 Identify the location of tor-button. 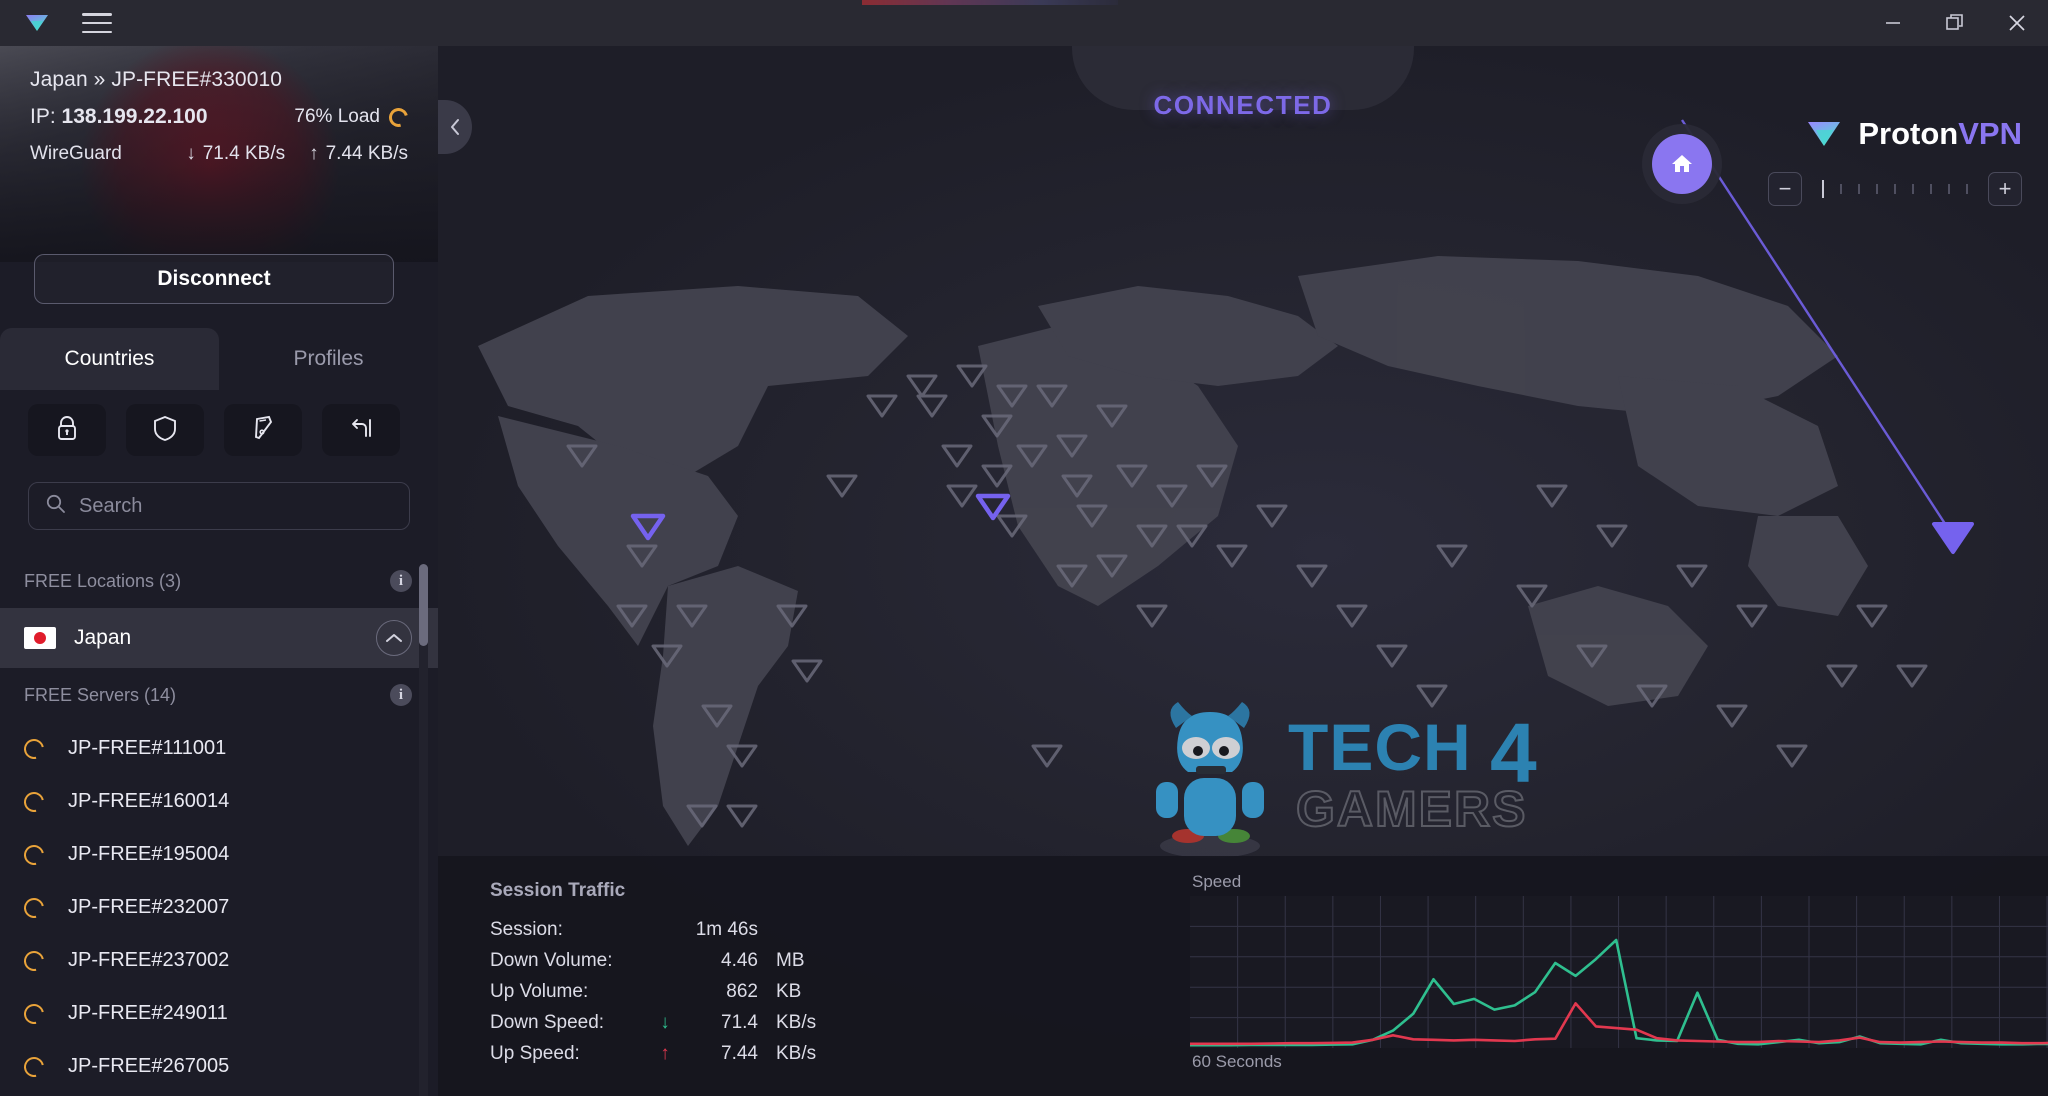
(263, 430).